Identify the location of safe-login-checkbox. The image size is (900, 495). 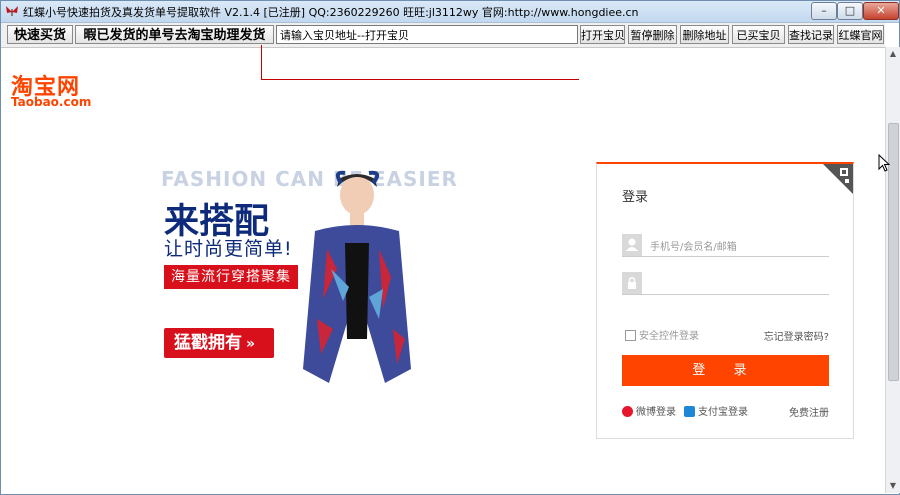
(630, 335).